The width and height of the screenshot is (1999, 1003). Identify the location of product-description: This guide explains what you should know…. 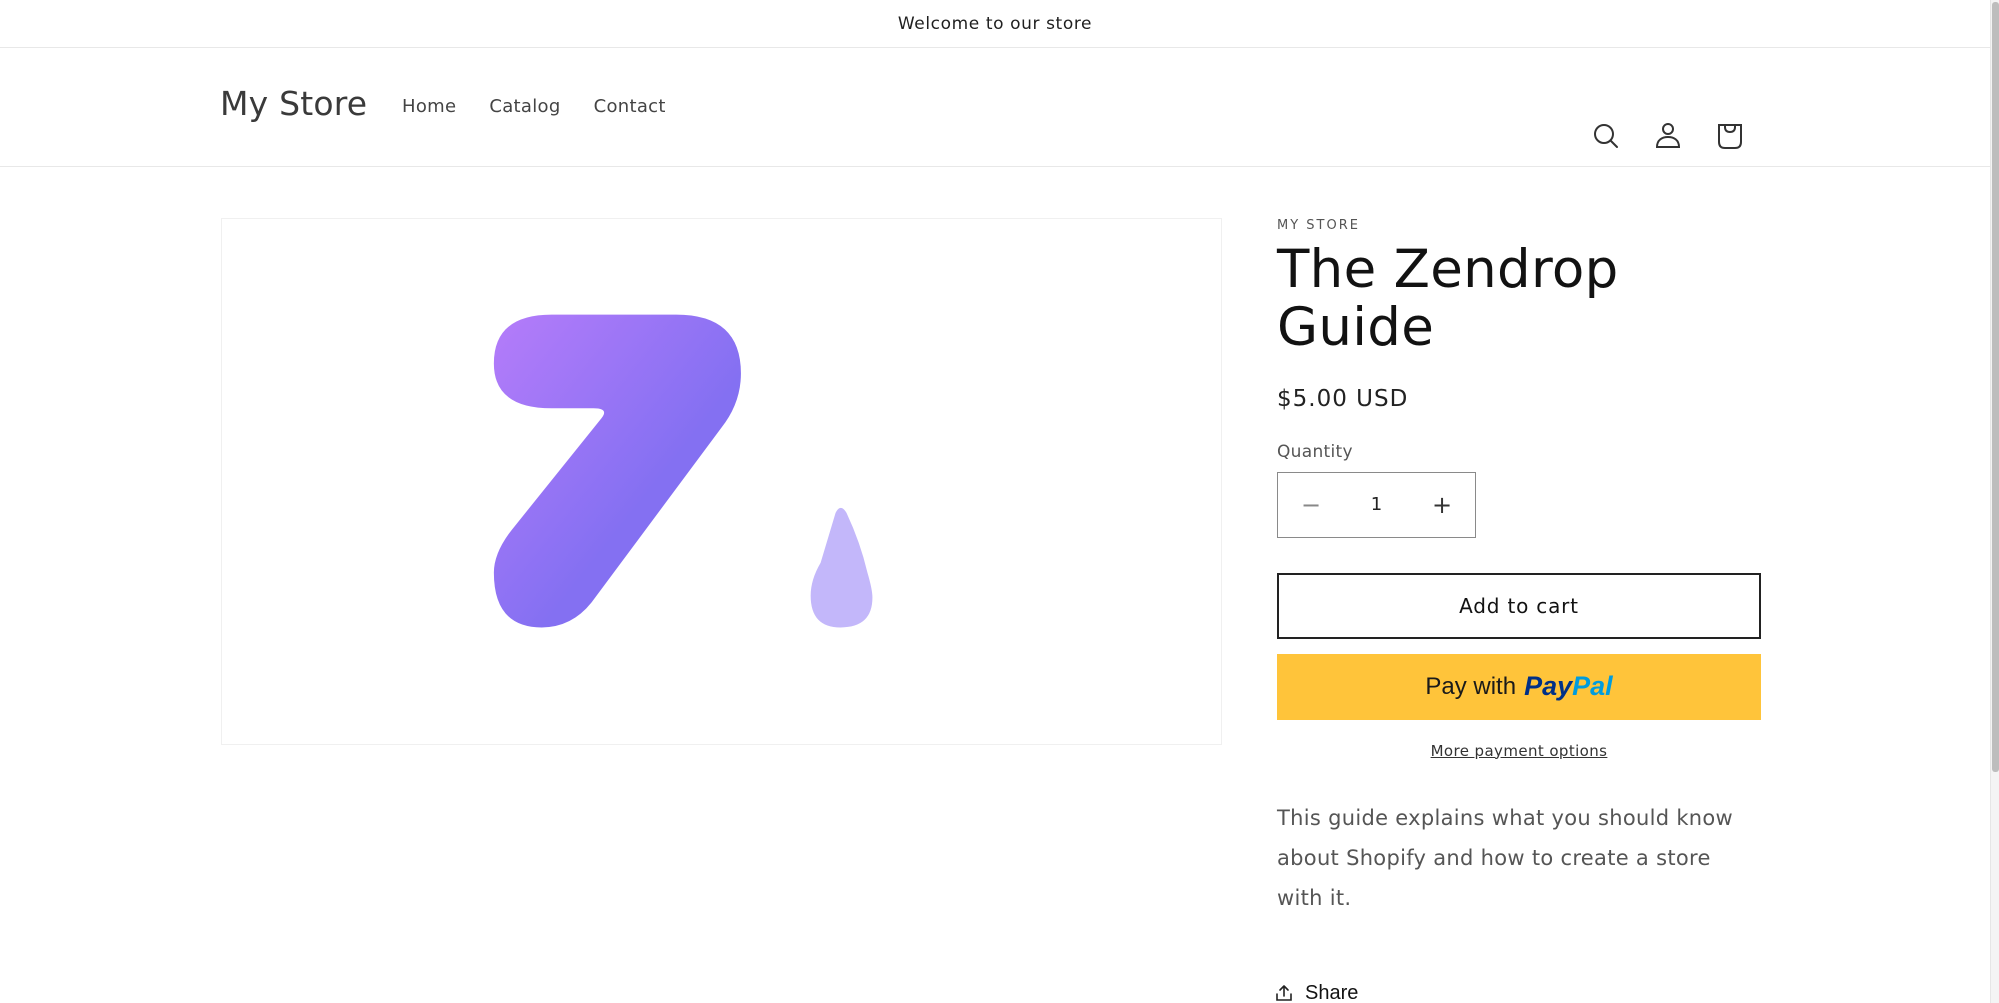
(1505, 857).